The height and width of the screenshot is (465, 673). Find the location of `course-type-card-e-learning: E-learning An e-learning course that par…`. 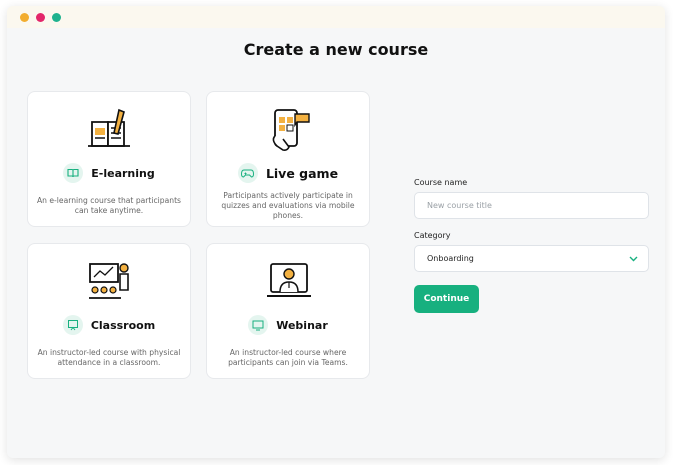

course-type-card-e-learning: E-learning An e-learning course that par… is located at coordinates (109, 159).